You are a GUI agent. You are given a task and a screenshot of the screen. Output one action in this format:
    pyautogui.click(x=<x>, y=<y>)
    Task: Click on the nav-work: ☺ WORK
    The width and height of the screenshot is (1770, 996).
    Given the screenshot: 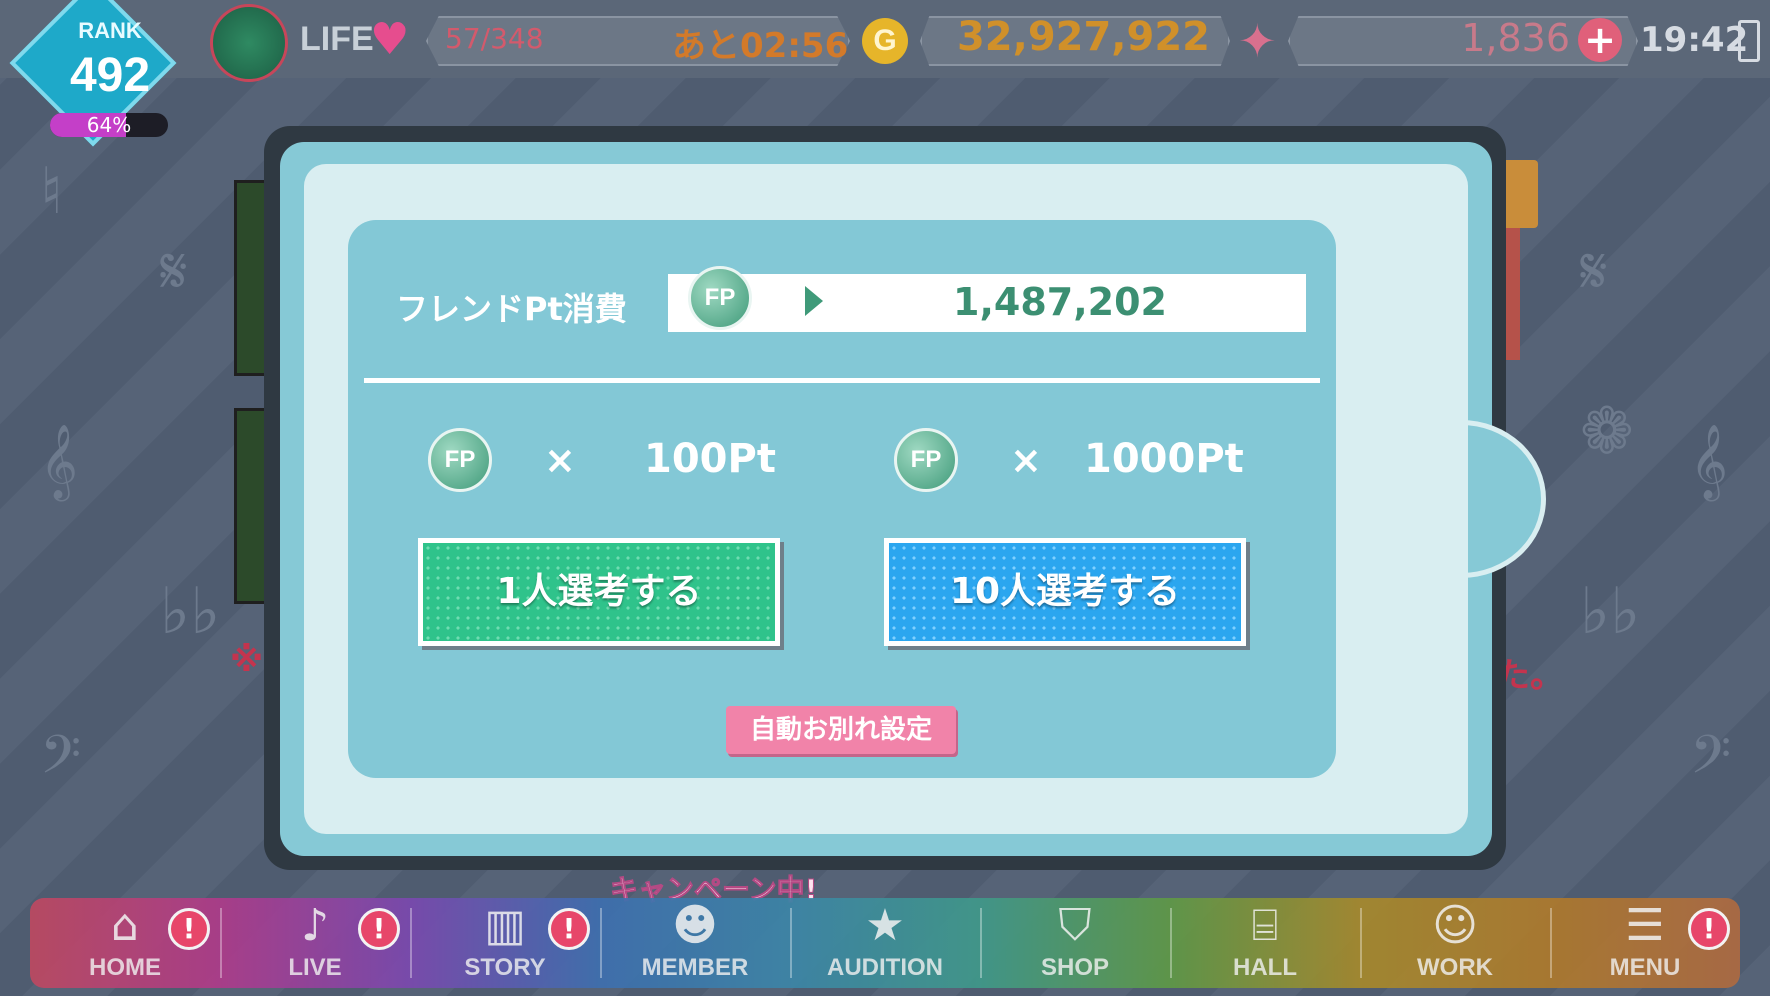 What is the action you would take?
    pyautogui.click(x=1455, y=943)
    